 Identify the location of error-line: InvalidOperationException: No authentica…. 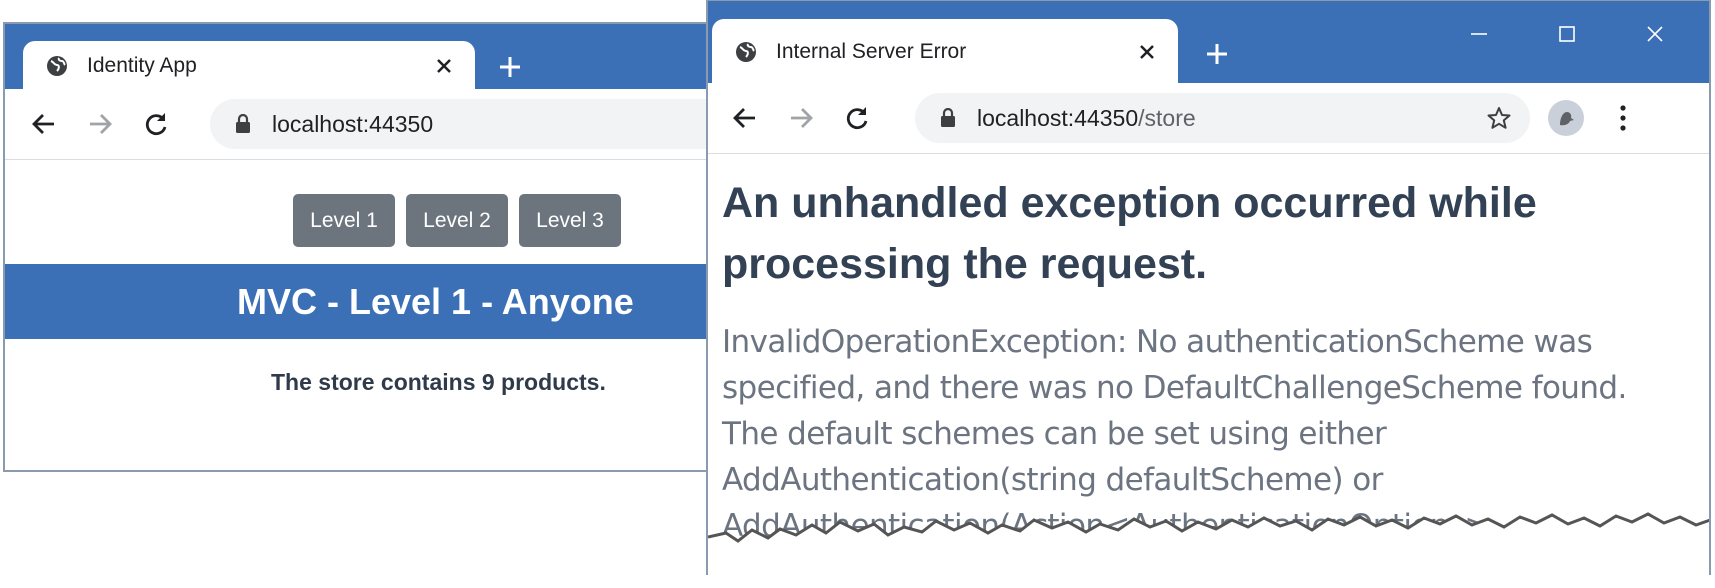
(1157, 342).